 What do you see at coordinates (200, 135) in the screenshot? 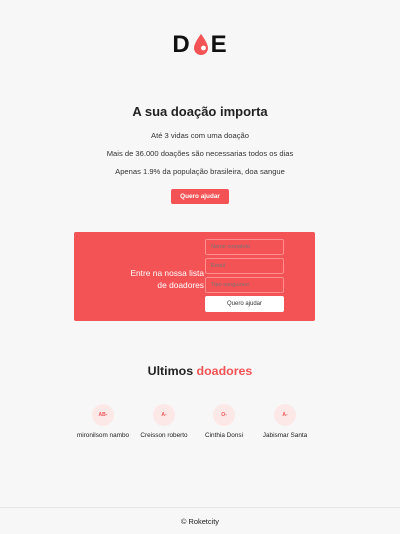
I see `intro-line-1: Até 3 vidas com uma doação` at bounding box center [200, 135].